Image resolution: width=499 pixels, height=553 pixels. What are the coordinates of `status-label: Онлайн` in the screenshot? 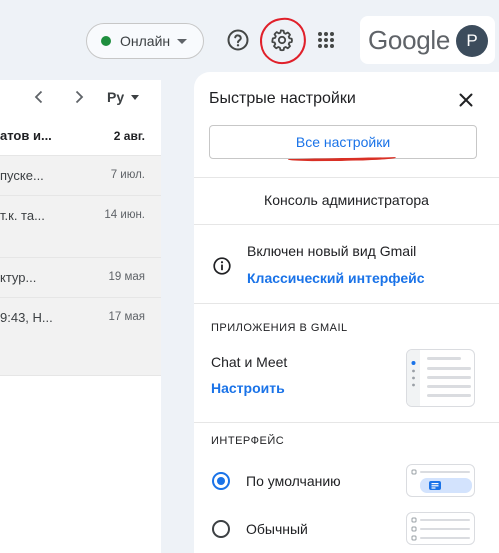 It's located at (145, 41).